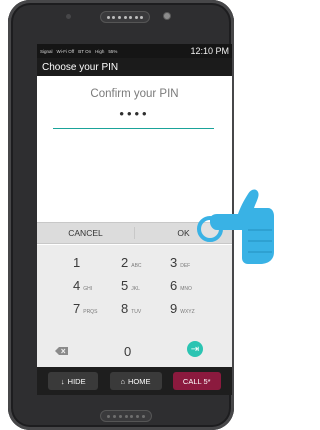 The width and height of the screenshot is (320, 430). What do you see at coordinates (127, 351) in the screenshot?
I see `key-0: 0` at bounding box center [127, 351].